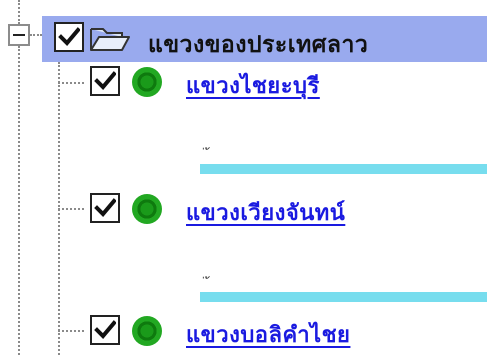 The image size is (487, 355). I want to click on root-checkbox, so click(69, 37).